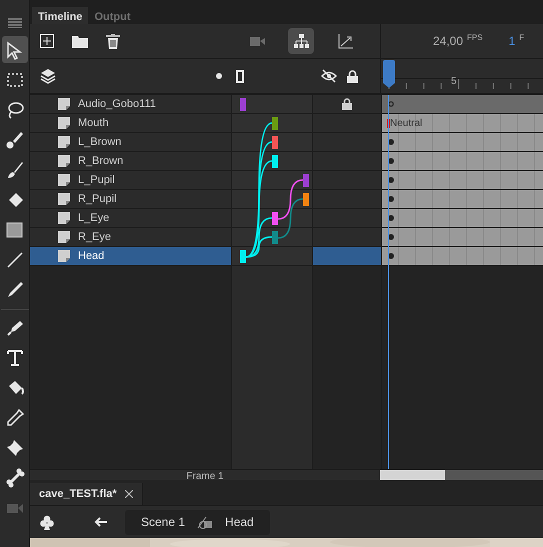 This screenshot has height=547, width=543. I want to click on outline-icon, so click(240, 76).